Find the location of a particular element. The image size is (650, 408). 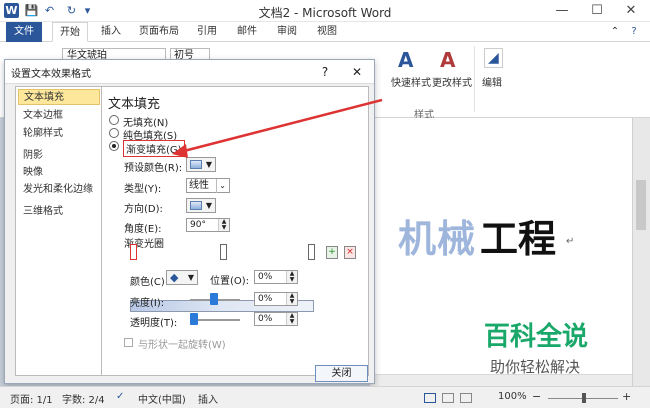

transparency-slider-thumb is located at coordinates (194, 319).